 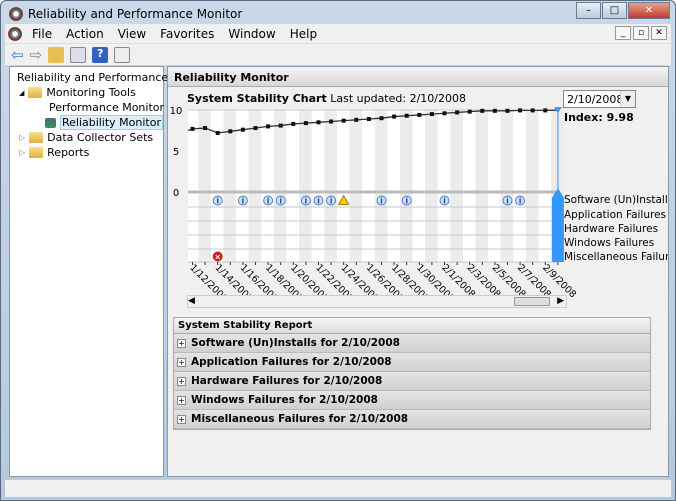 I want to click on tree-label: Performance Monitor, so click(x=107, y=107).